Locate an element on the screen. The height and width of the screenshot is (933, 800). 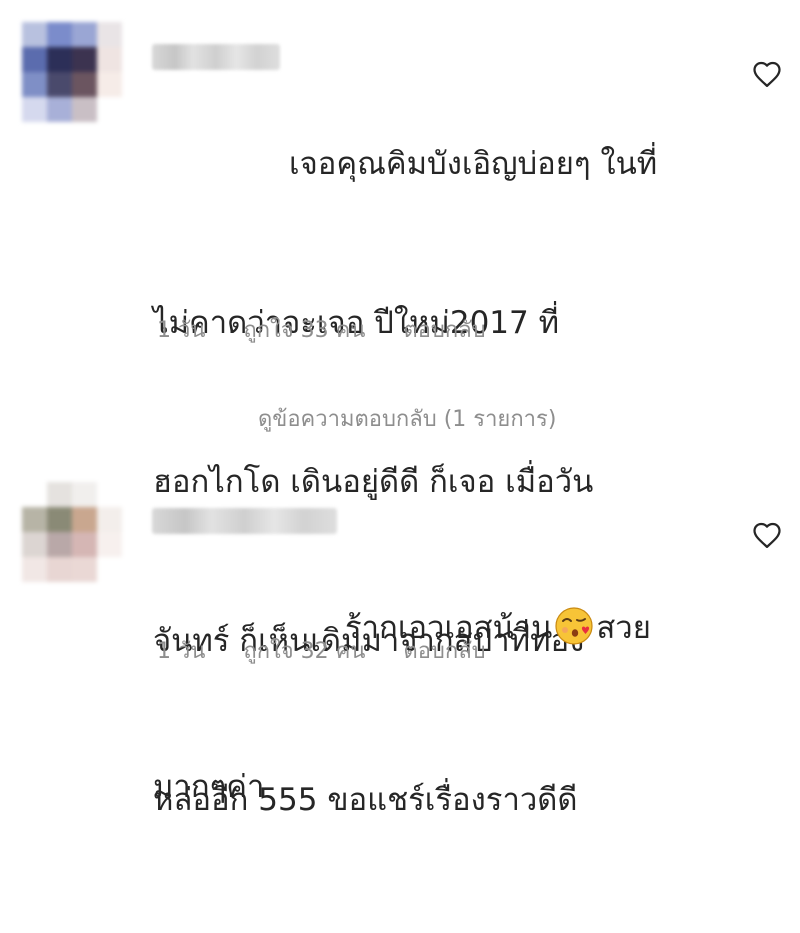
view-replies-link: ดูข้อความตอบกลับ (1 รายการ) is located at coordinates (407, 418).